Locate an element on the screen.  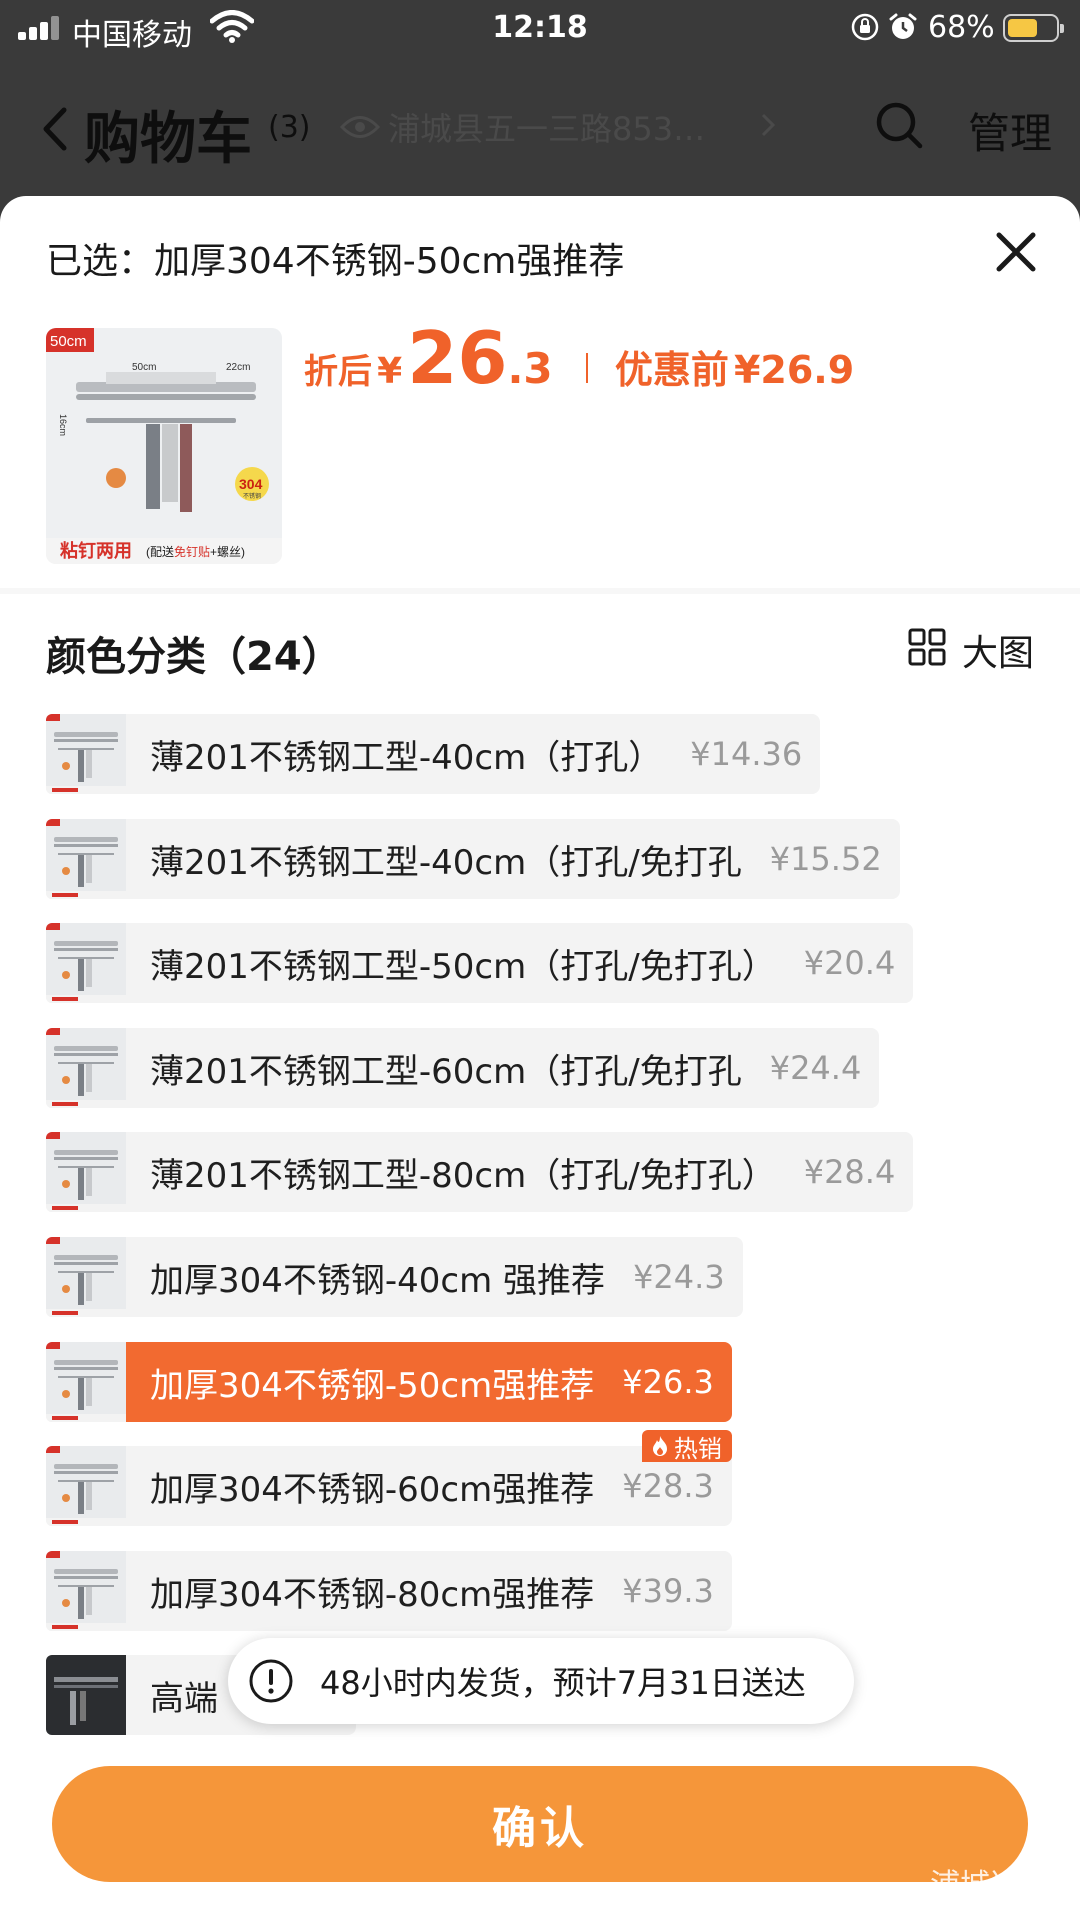
size-tag-text: 50cm is located at coordinates (68, 341).